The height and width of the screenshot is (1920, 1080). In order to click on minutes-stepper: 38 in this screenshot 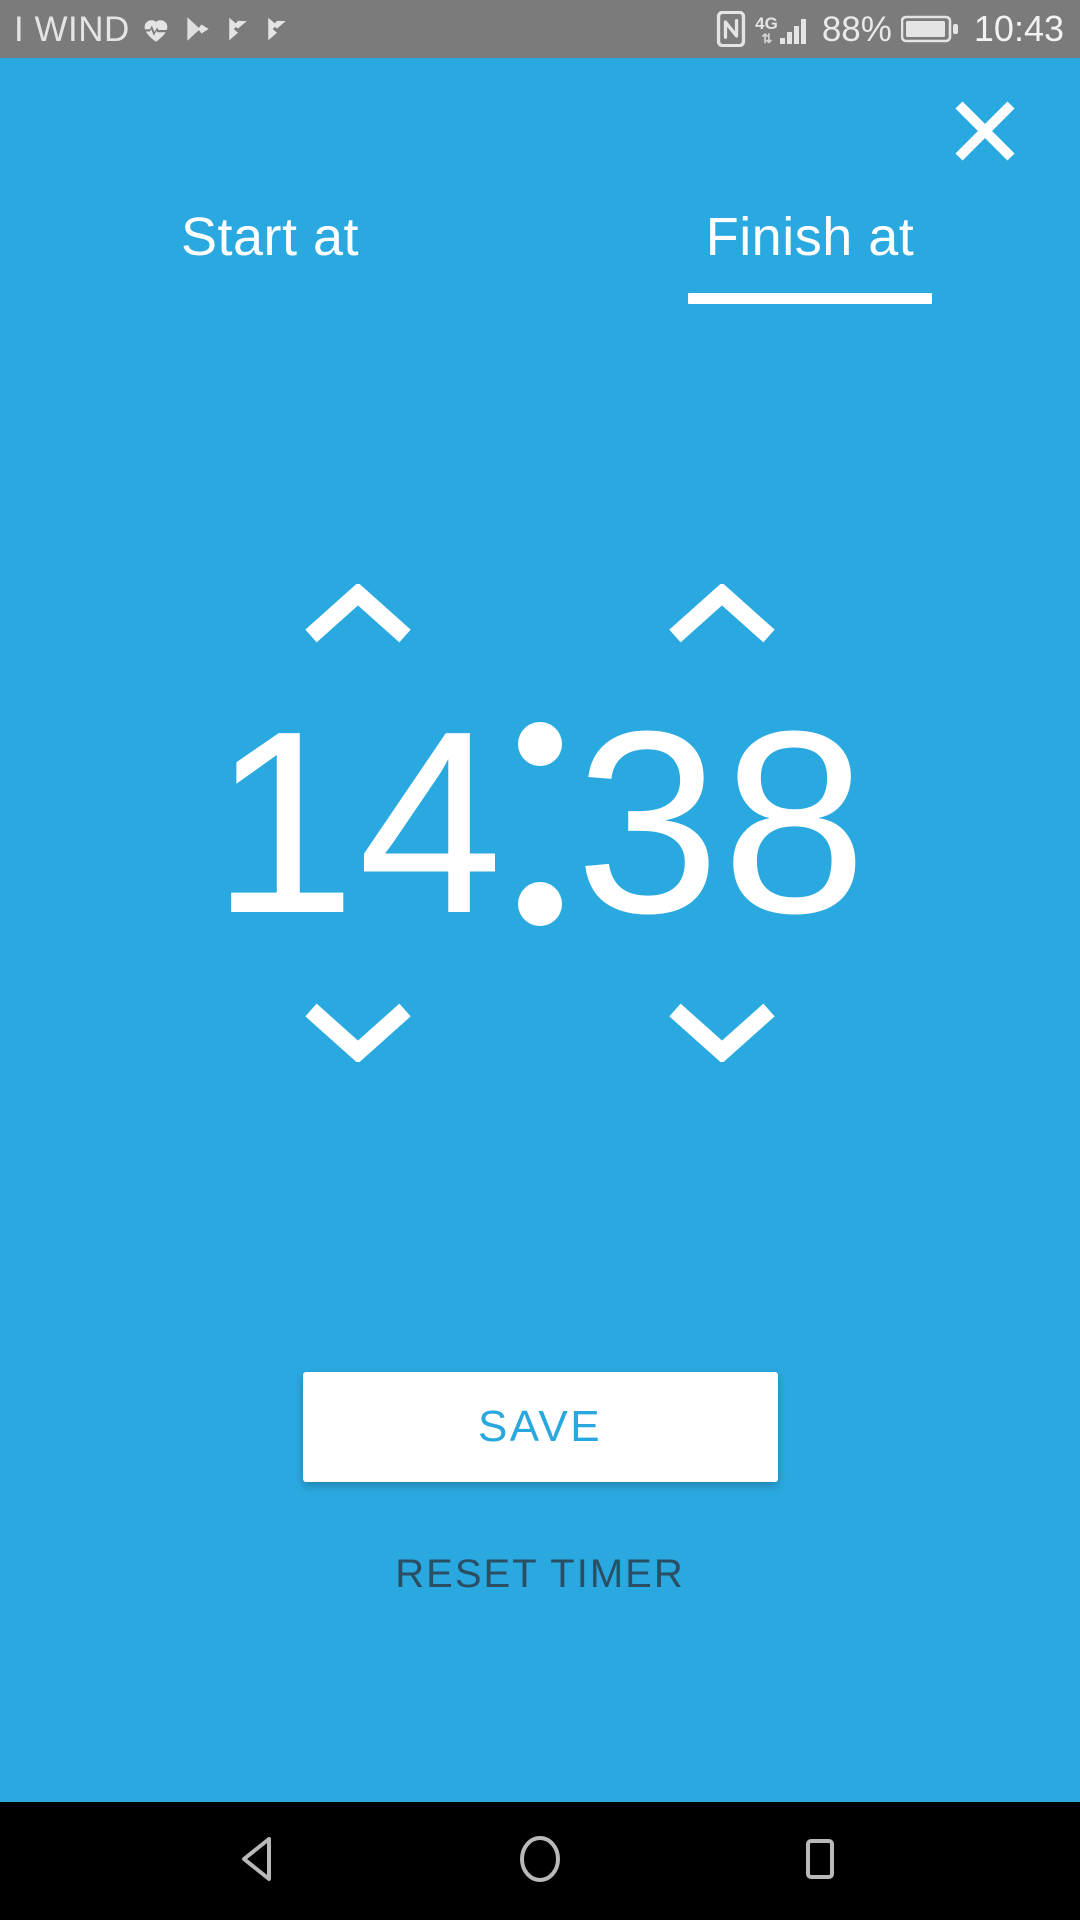, I will do `click(722, 825)`.